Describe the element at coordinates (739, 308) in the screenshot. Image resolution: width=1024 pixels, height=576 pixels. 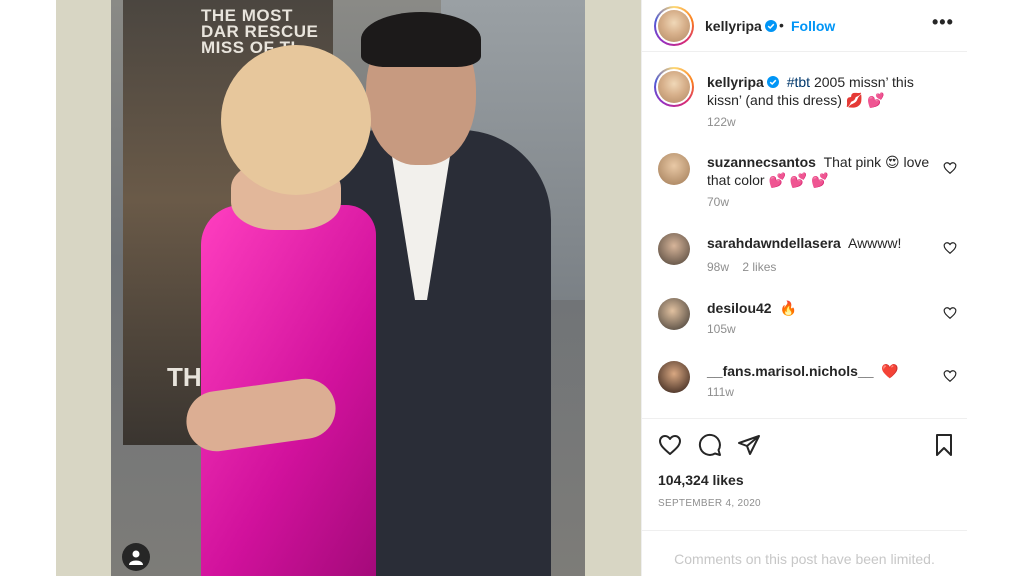
I see `comment-username: desilou42` at that location.